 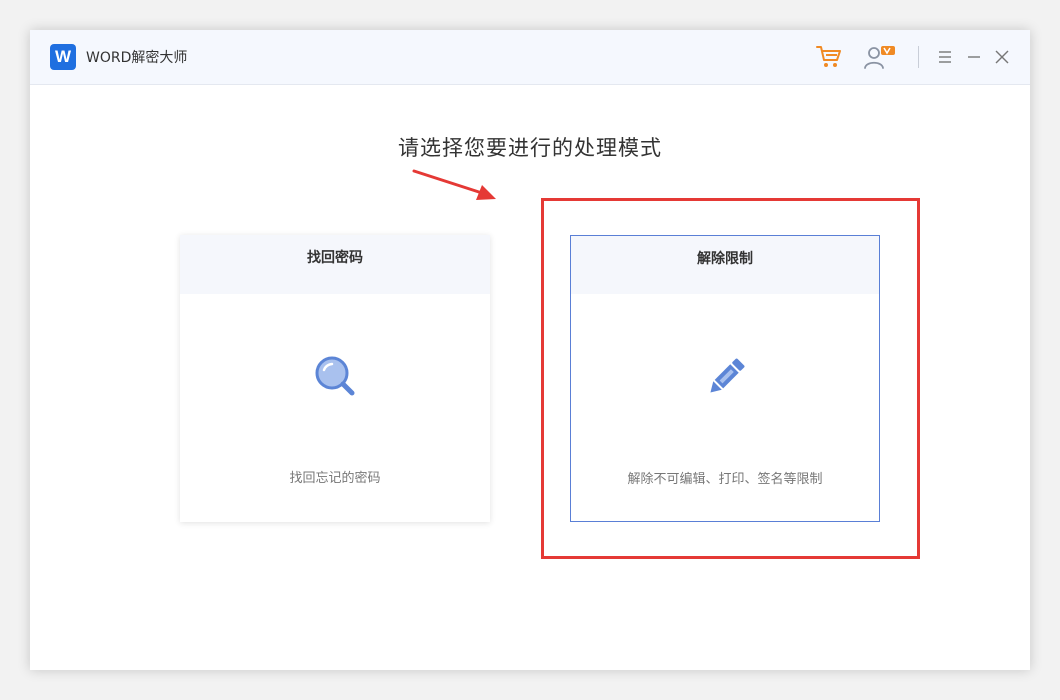 What do you see at coordinates (829, 57) in the screenshot?
I see `cart-icon` at bounding box center [829, 57].